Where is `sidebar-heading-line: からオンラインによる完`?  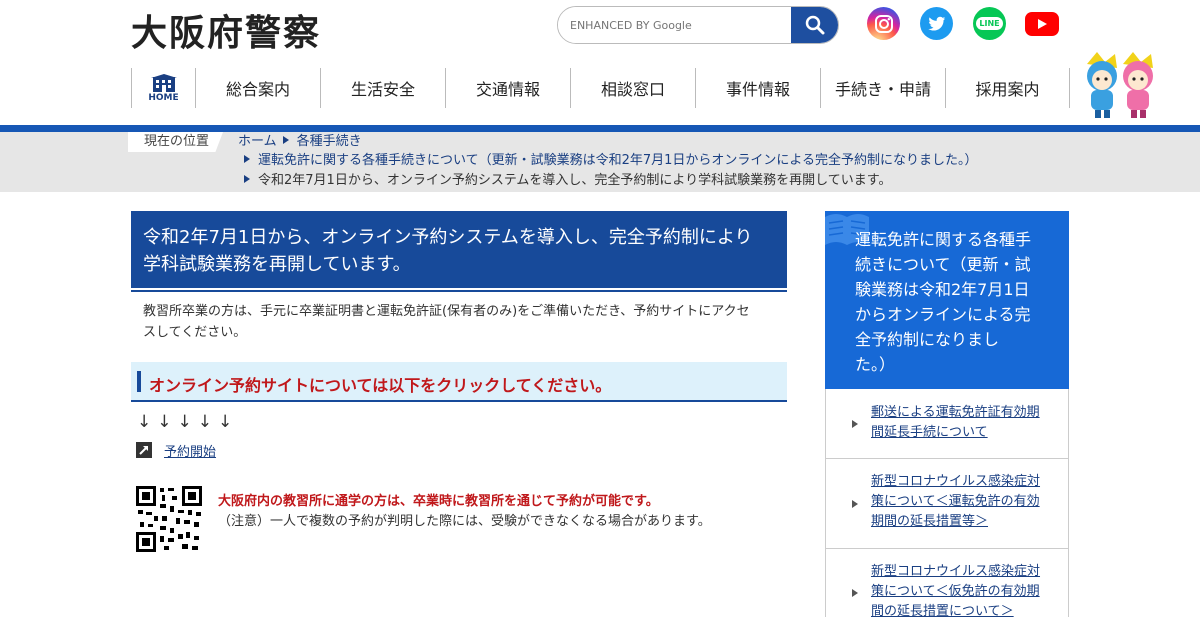
sidebar-heading-line: からオンラインによる完 is located at coordinates (943, 314).